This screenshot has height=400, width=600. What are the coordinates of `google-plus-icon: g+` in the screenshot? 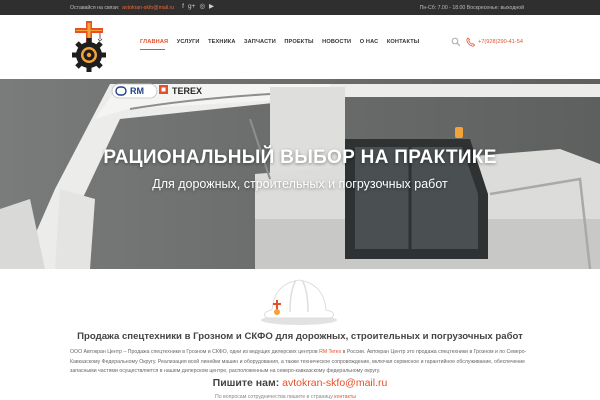 It's located at (191, 7).